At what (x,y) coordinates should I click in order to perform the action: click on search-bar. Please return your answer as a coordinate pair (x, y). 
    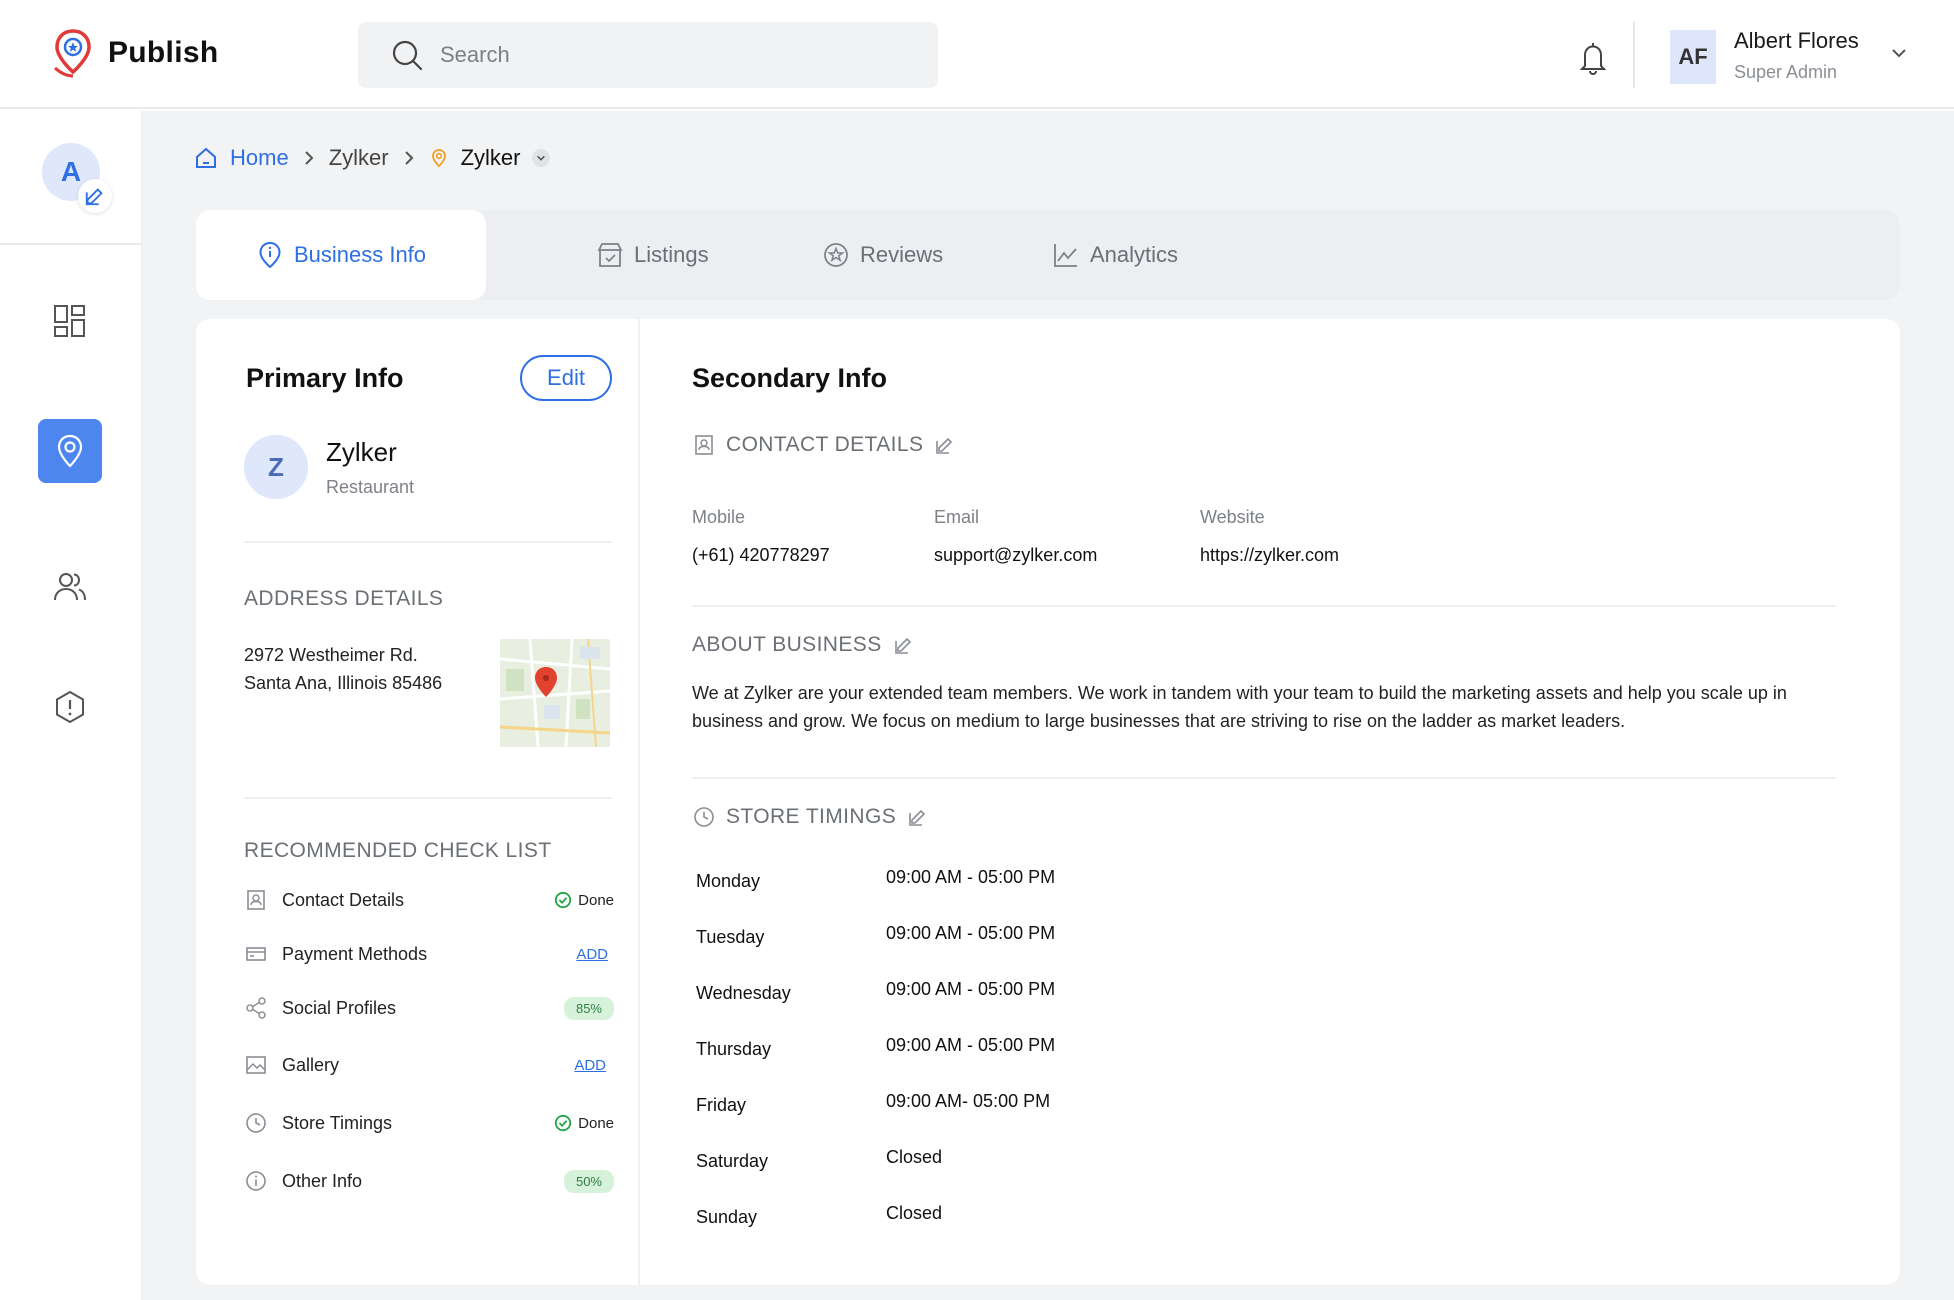
    Looking at the image, I should click on (648, 55).